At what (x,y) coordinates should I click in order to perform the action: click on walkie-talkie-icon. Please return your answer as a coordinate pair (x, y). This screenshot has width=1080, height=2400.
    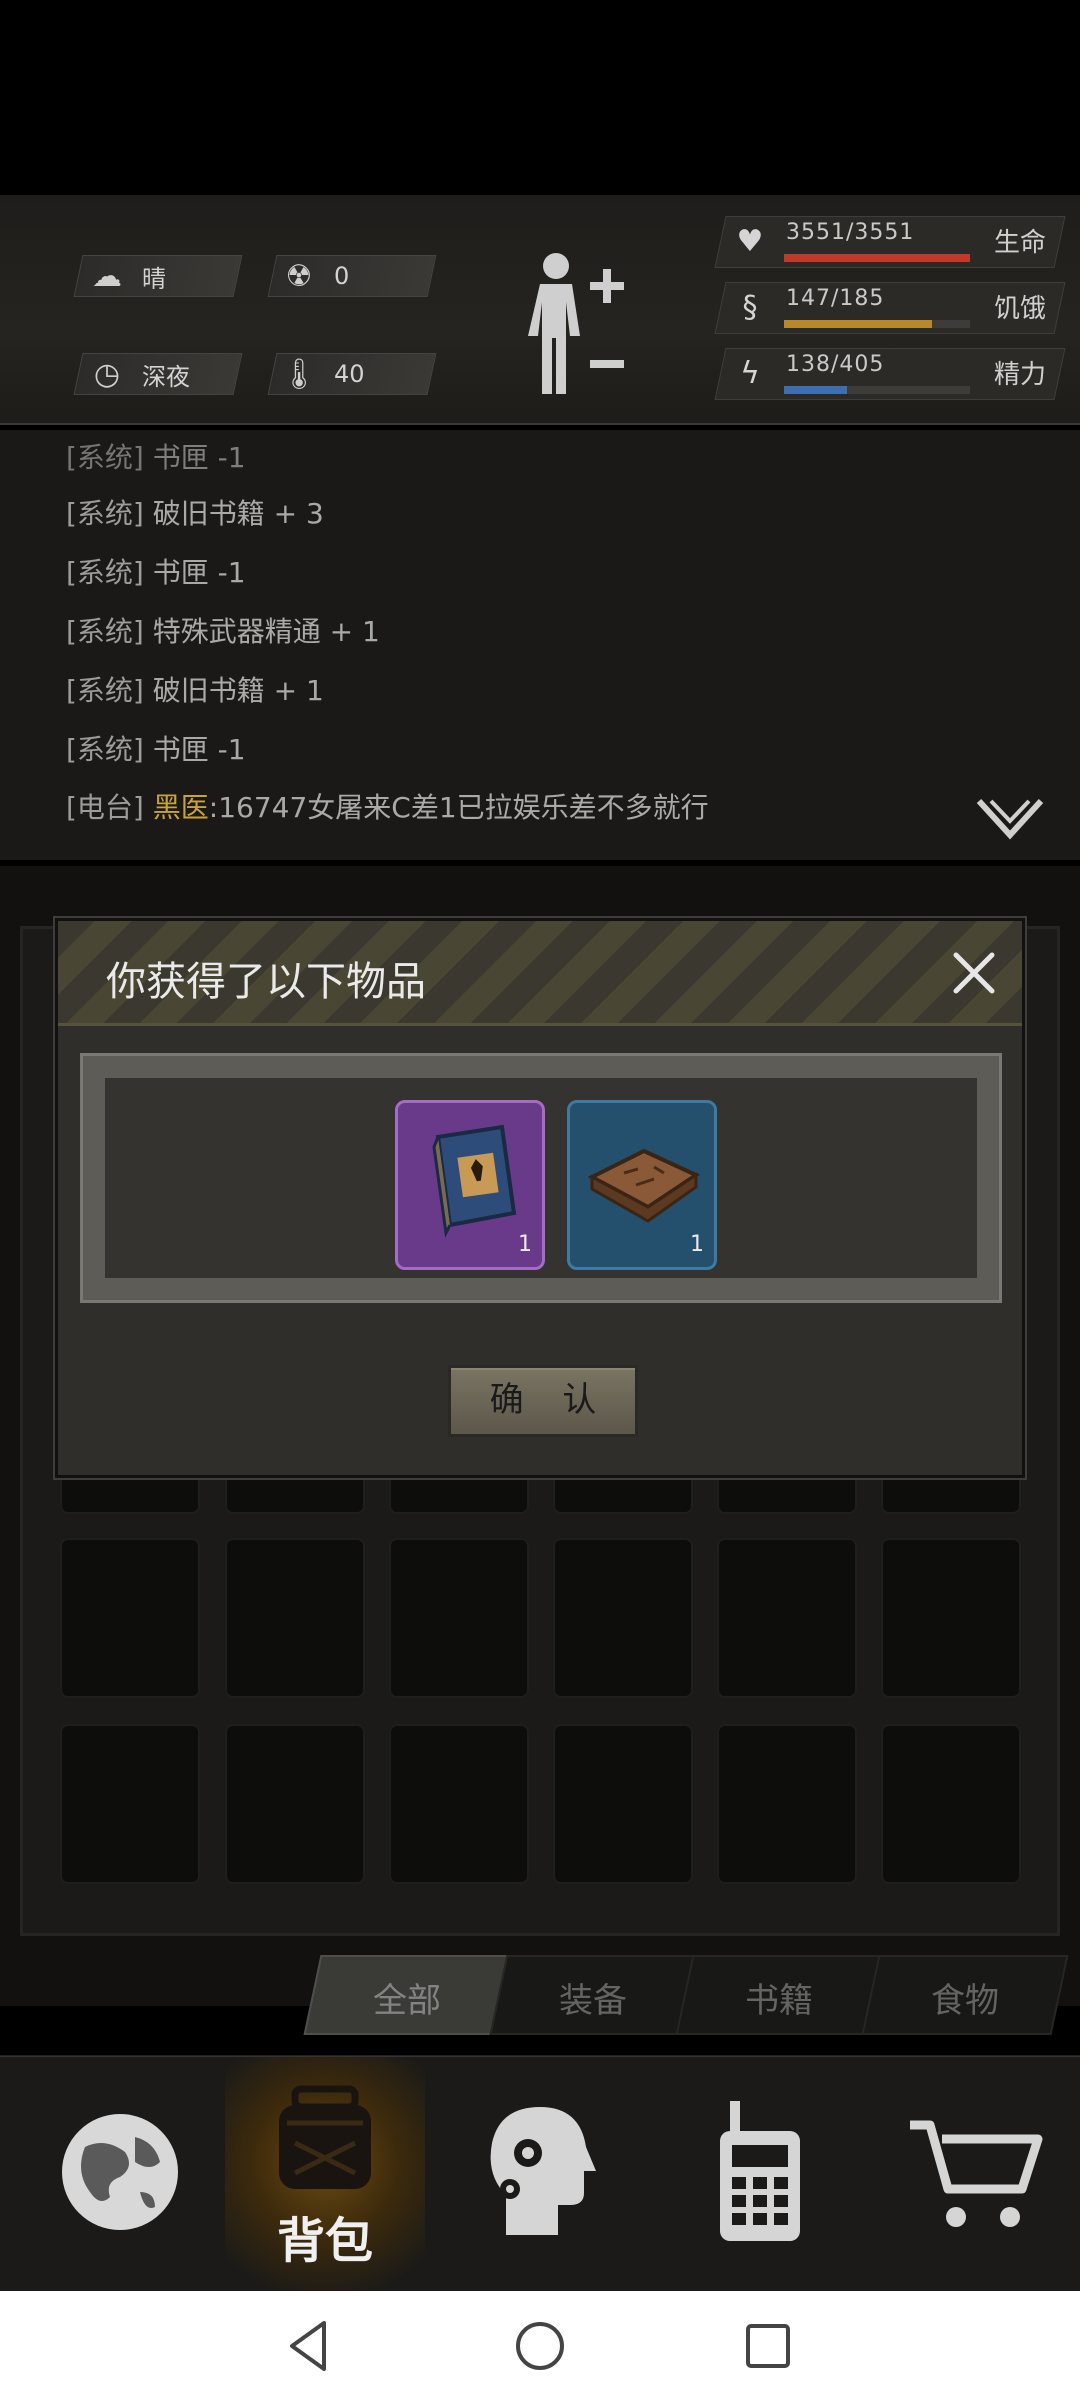
    Looking at the image, I should click on (760, 2171).